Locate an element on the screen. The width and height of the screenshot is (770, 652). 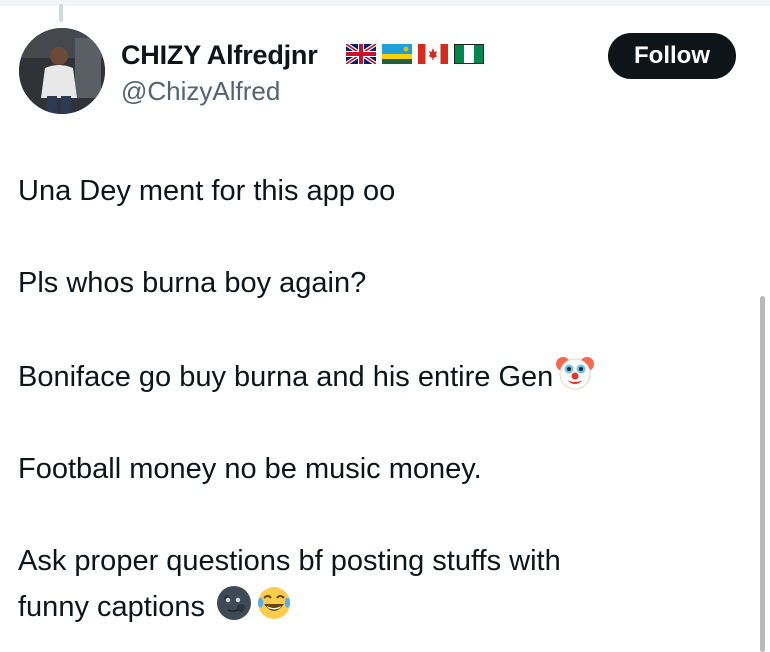
uk-flag-icon is located at coordinates (361, 54).